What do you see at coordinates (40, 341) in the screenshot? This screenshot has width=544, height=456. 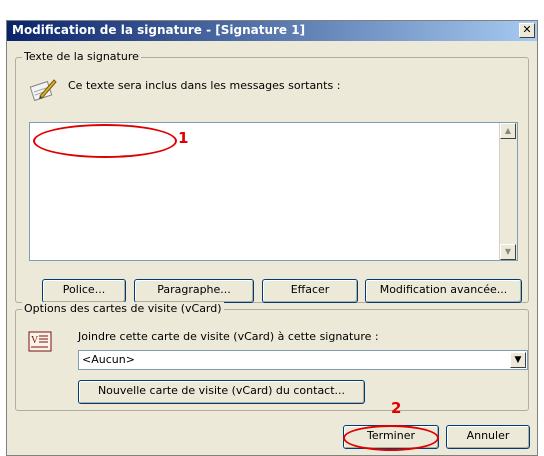 I see `vcard-icon: V` at bounding box center [40, 341].